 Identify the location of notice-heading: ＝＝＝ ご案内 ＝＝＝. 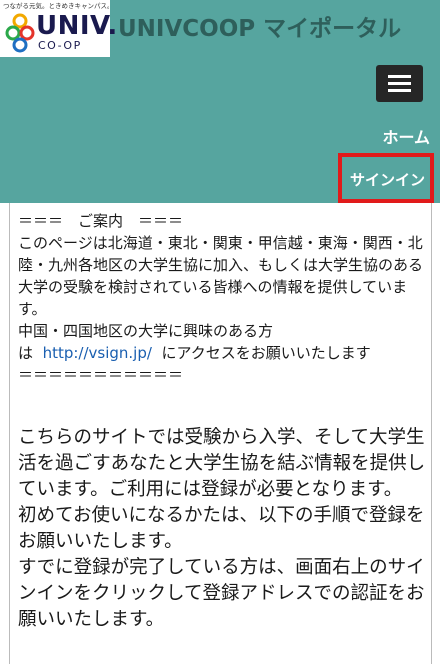
(101, 221).